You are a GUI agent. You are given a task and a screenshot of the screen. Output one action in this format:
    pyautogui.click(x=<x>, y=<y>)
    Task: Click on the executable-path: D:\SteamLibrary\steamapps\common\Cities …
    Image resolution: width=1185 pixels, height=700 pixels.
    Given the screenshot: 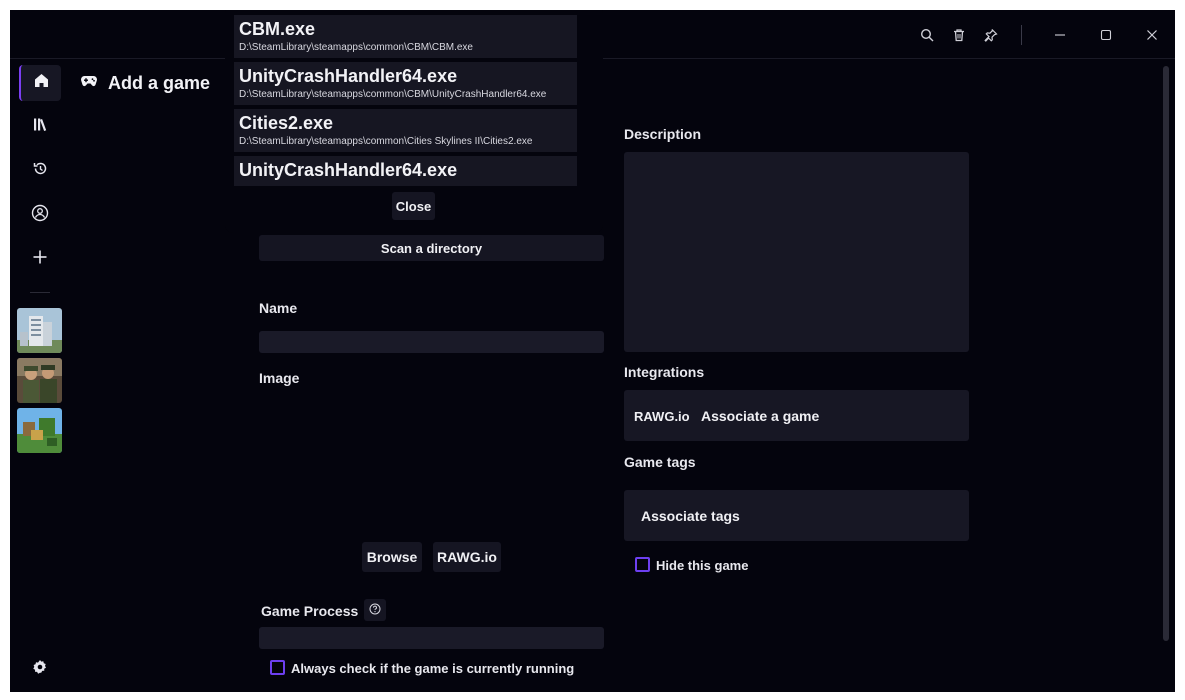 What is the action you would take?
    pyautogui.click(x=386, y=141)
    